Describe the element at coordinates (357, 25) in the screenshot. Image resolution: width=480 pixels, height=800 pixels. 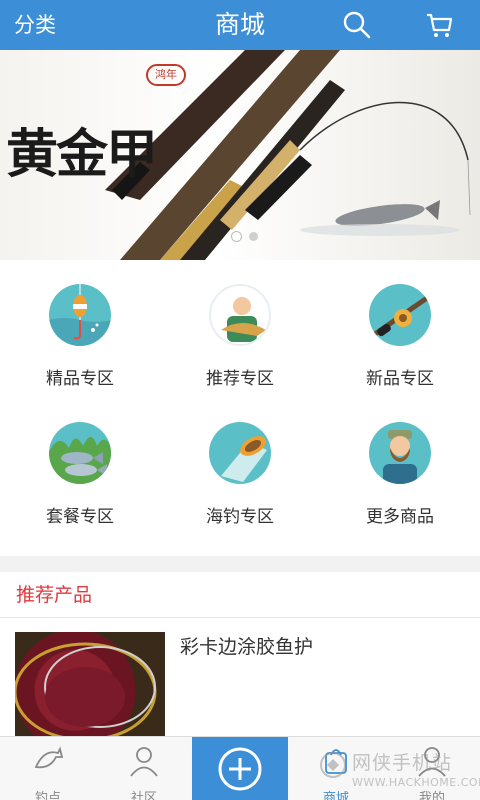
I see `search-icon` at that location.